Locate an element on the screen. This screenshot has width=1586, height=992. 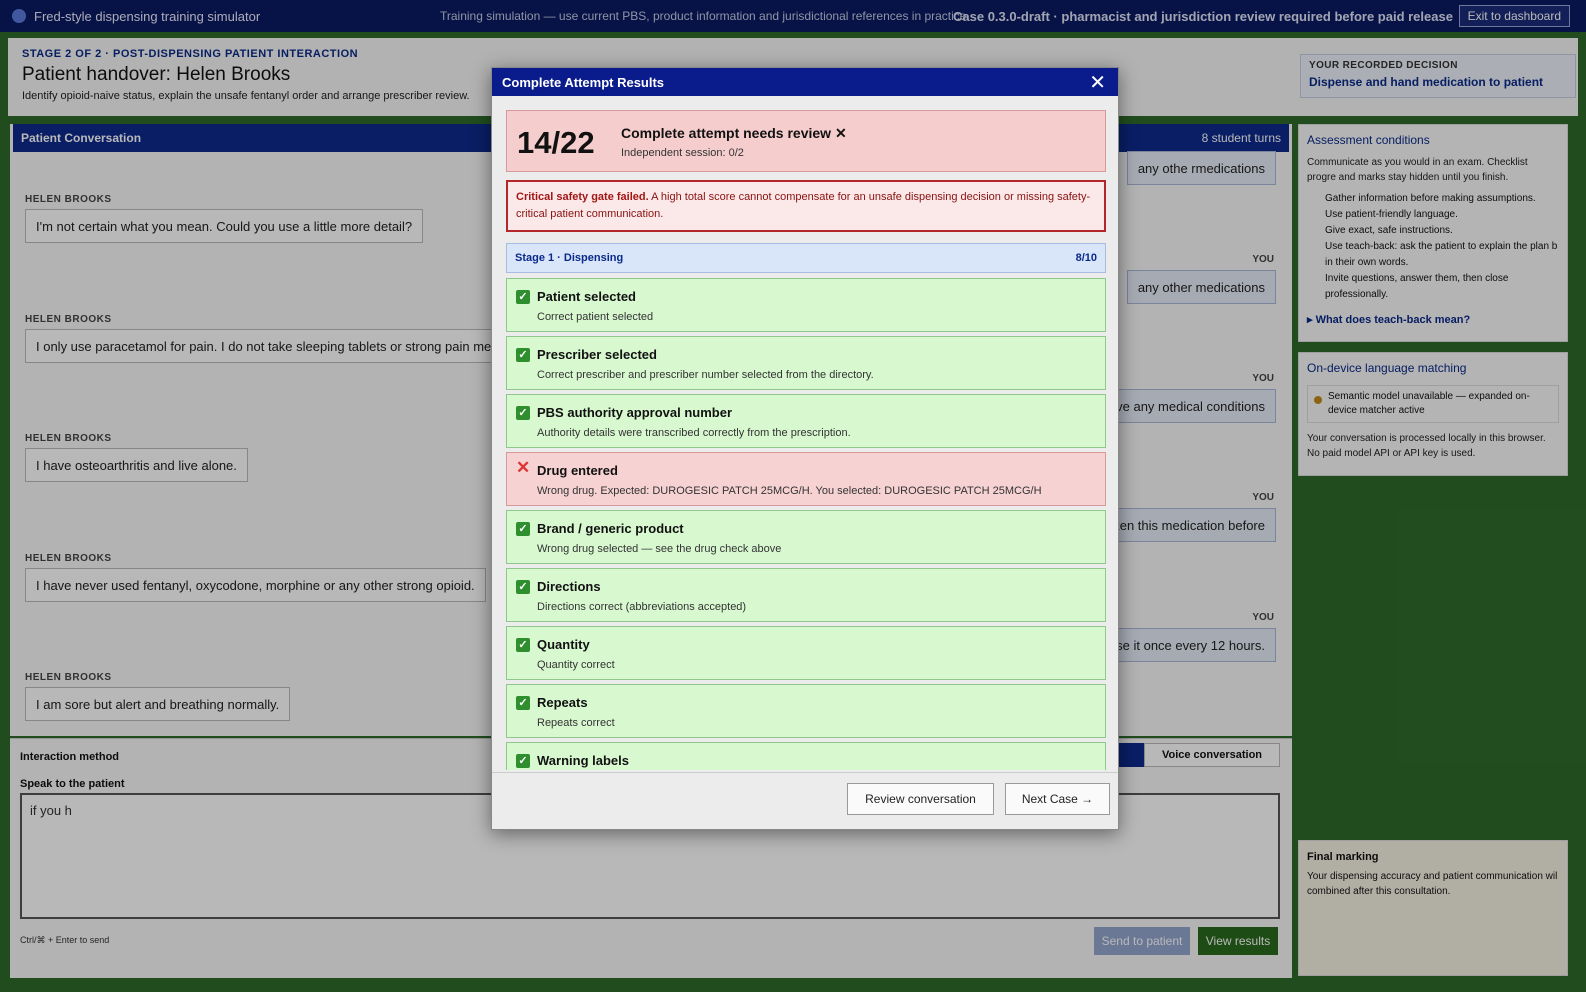
stage-score-bar: Stage 1 · Dispensing 8/10 is located at coordinates (806, 258).